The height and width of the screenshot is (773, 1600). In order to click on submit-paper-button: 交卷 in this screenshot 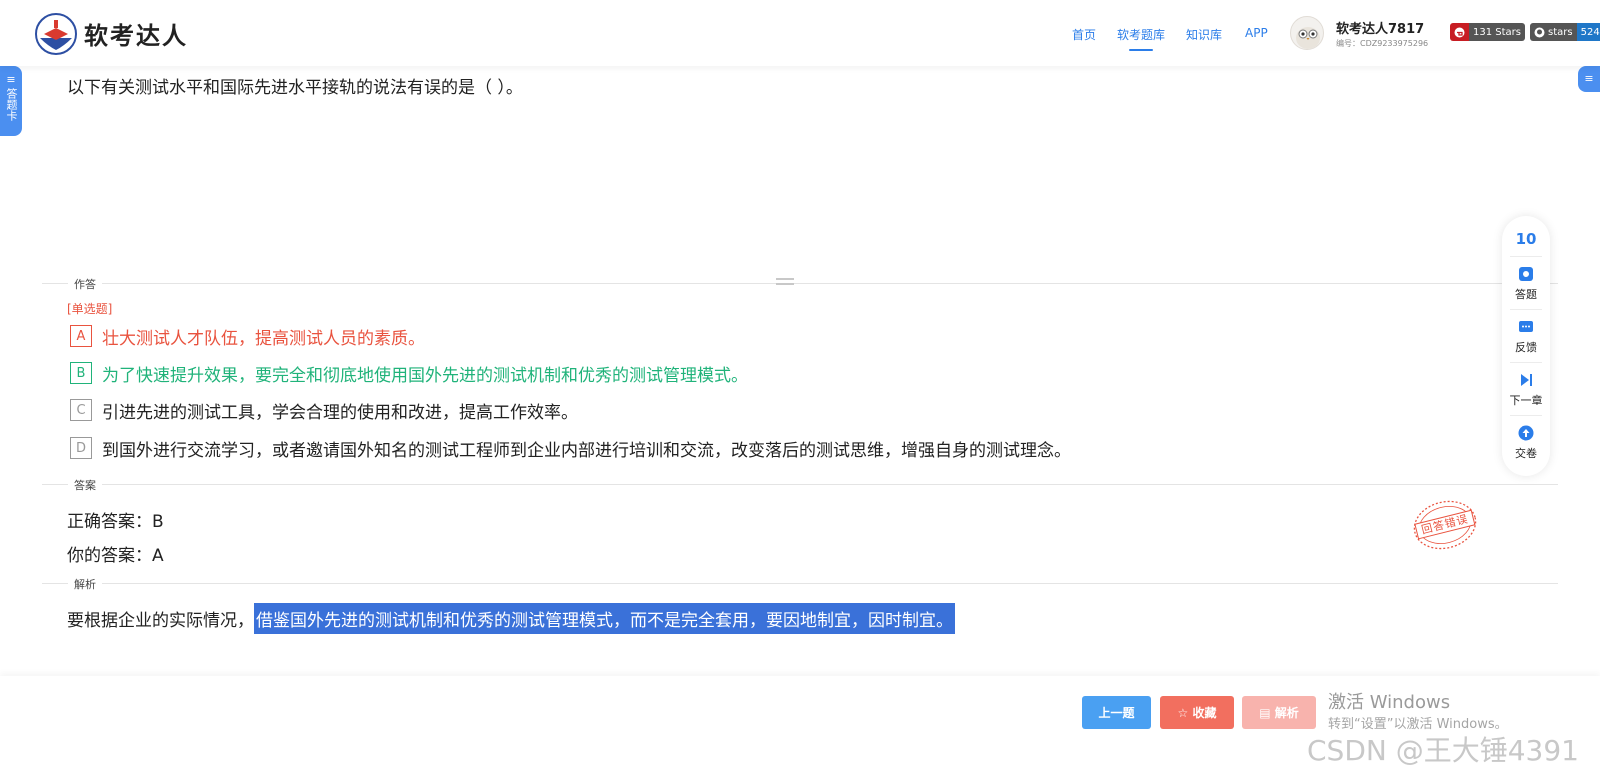, I will do `click(1526, 443)`.